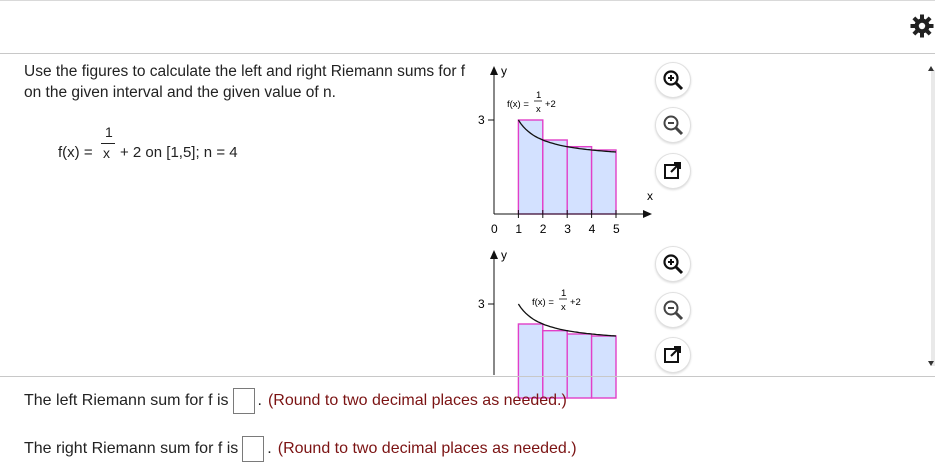  What do you see at coordinates (253, 449) in the screenshot?
I see `right-sum-input` at bounding box center [253, 449].